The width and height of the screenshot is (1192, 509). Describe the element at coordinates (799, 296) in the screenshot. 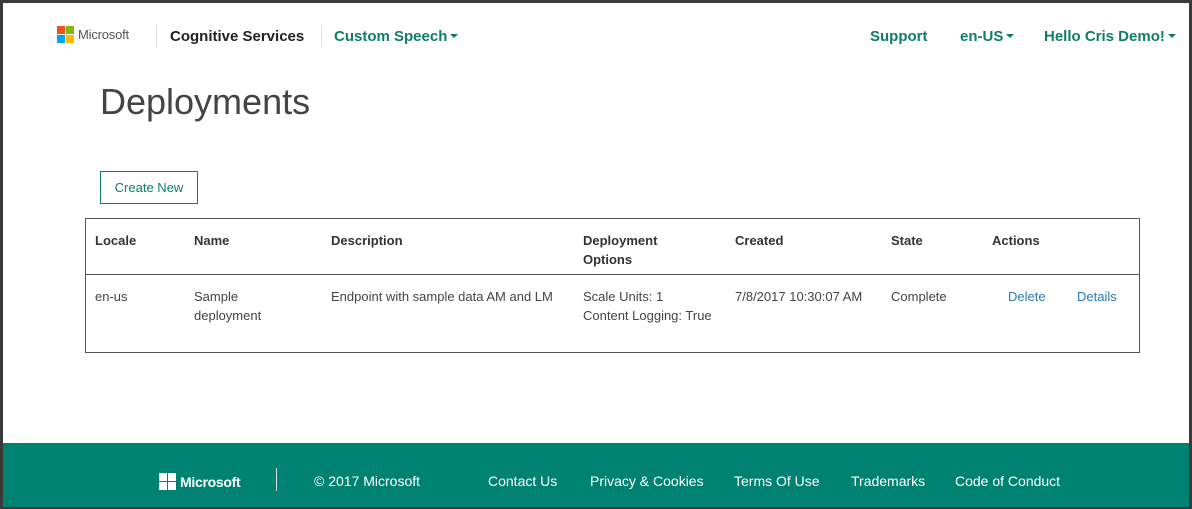

I see `cell-created: 7/8/2017 10:30:07 AM` at that location.